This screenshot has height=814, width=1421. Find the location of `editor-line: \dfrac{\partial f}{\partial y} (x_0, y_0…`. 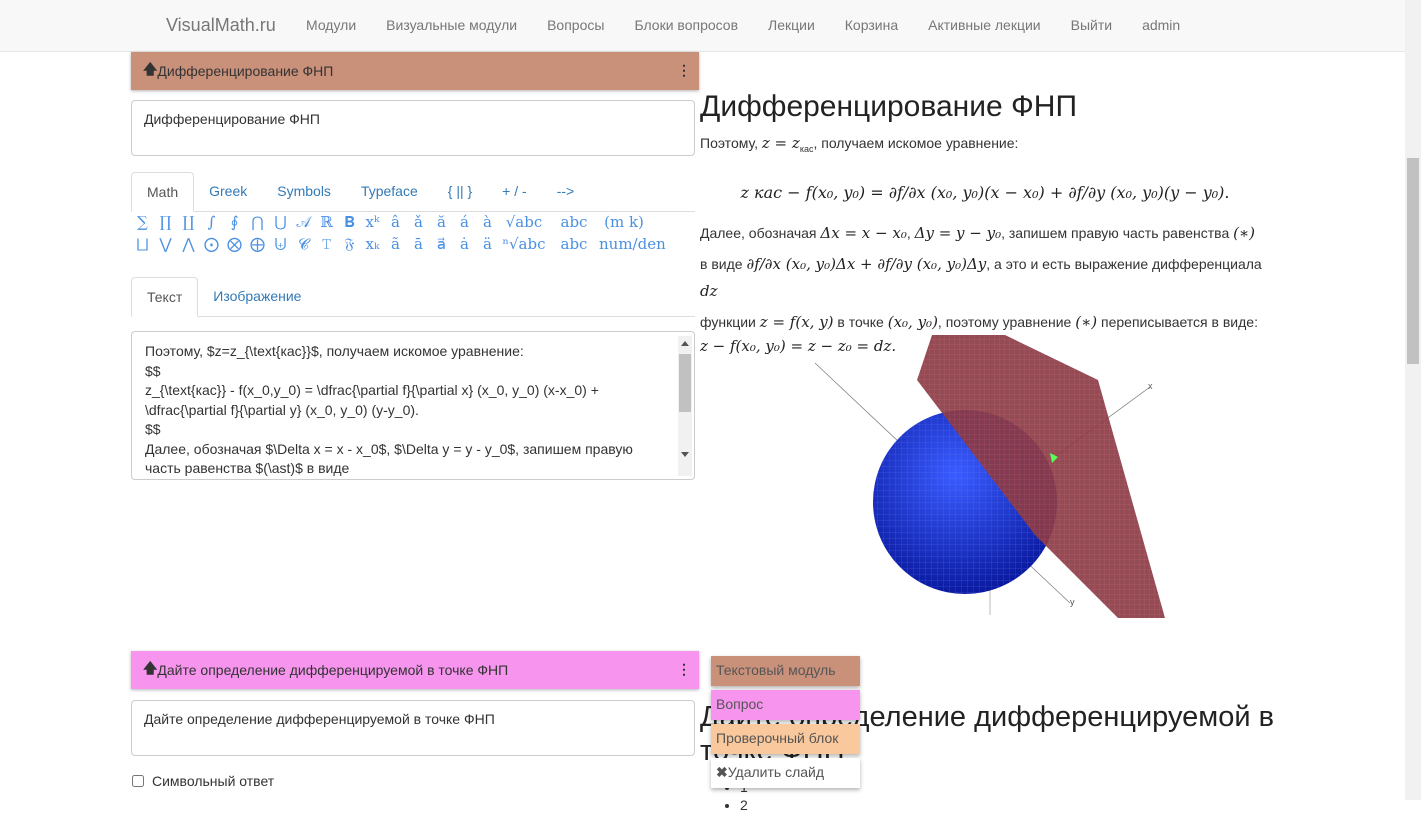

editor-line: \dfrac{\partial f}{\partial y} (x_0, y_0… is located at coordinates (282, 409).